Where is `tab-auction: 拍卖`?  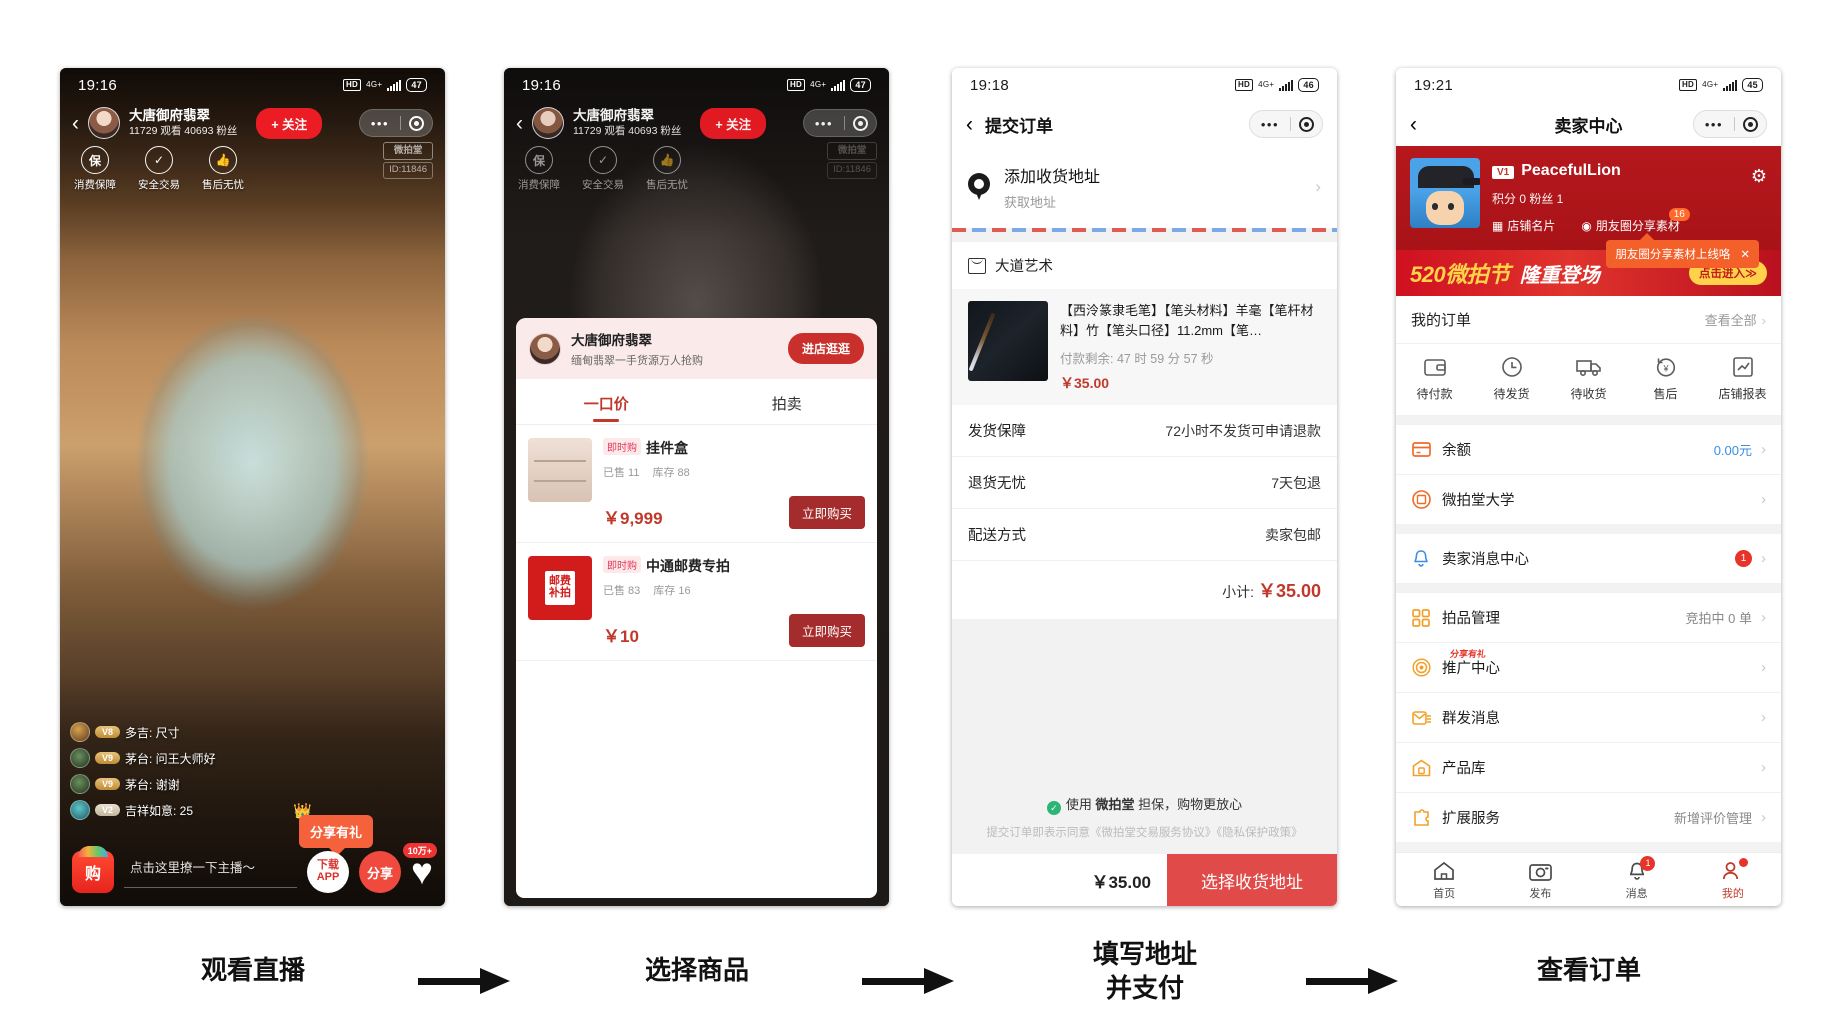 tab-auction: 拍卖 is located at coordinates (787, 401).